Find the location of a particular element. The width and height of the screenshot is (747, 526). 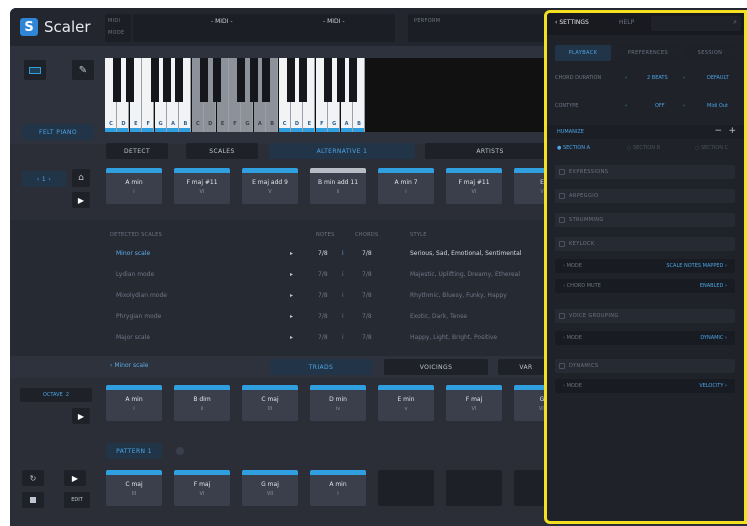

dynamics-mode-row: ‹ MODE VELOCITY › is located at coordinates (645, 386).